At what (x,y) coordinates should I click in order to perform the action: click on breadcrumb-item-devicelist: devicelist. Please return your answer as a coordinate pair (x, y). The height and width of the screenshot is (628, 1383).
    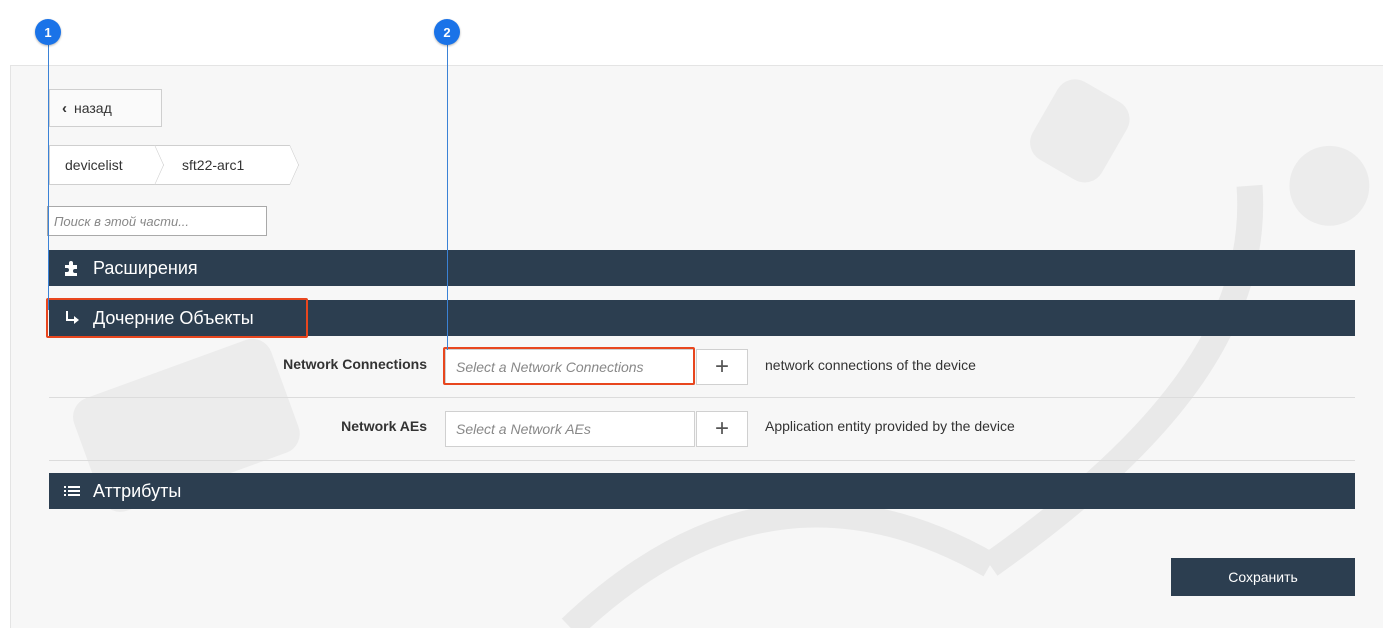
    Looking at the image, I should click on (106, 165).